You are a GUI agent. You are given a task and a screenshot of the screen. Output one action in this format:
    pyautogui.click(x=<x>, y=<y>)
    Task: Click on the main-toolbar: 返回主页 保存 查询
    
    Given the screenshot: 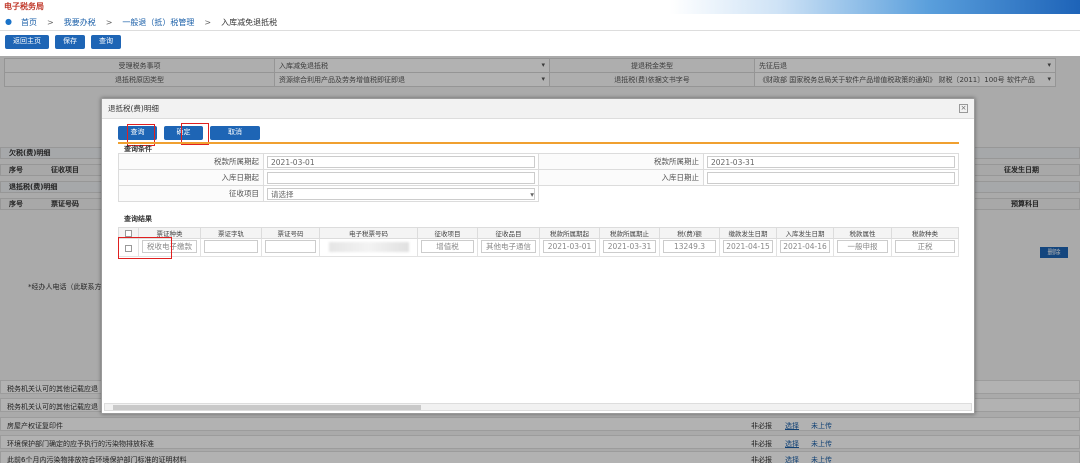 What is the action you would take?
    pyautogui.click(x=60, y=43)
    